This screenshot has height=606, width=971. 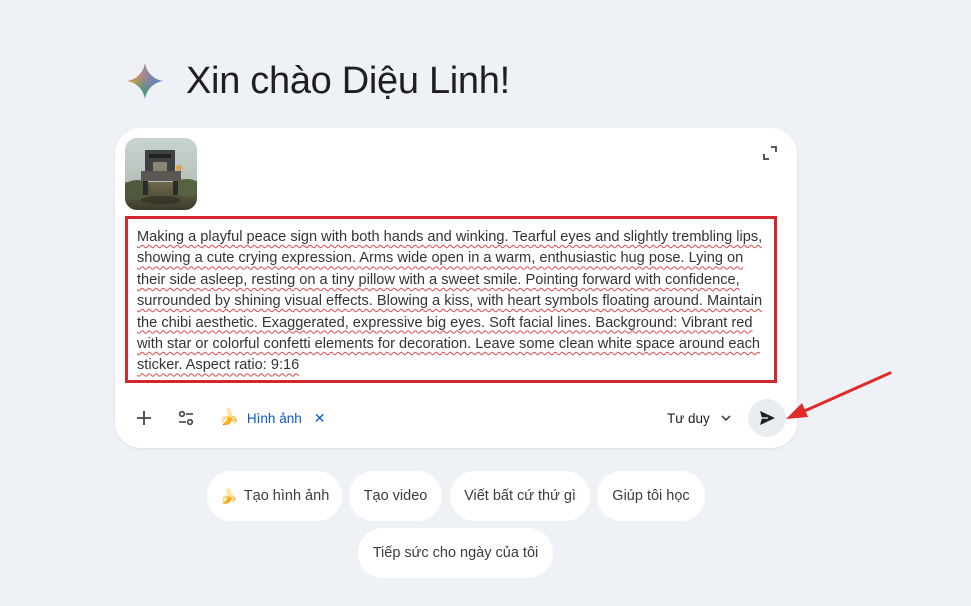 I want to click on tune-icon, so click(x=186, y=418).